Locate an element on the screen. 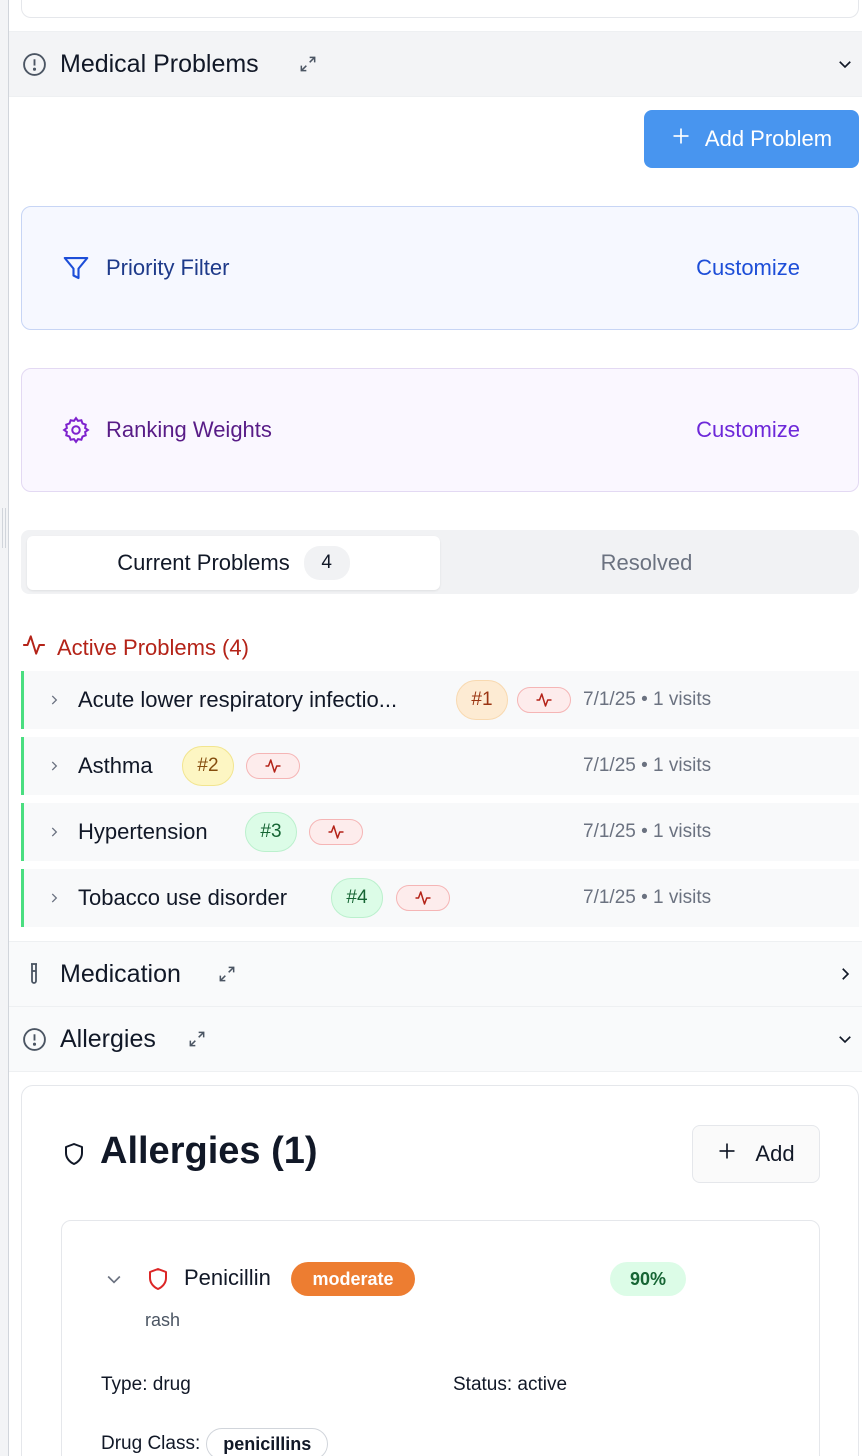  left-rail is located at coordinates (4, 728).